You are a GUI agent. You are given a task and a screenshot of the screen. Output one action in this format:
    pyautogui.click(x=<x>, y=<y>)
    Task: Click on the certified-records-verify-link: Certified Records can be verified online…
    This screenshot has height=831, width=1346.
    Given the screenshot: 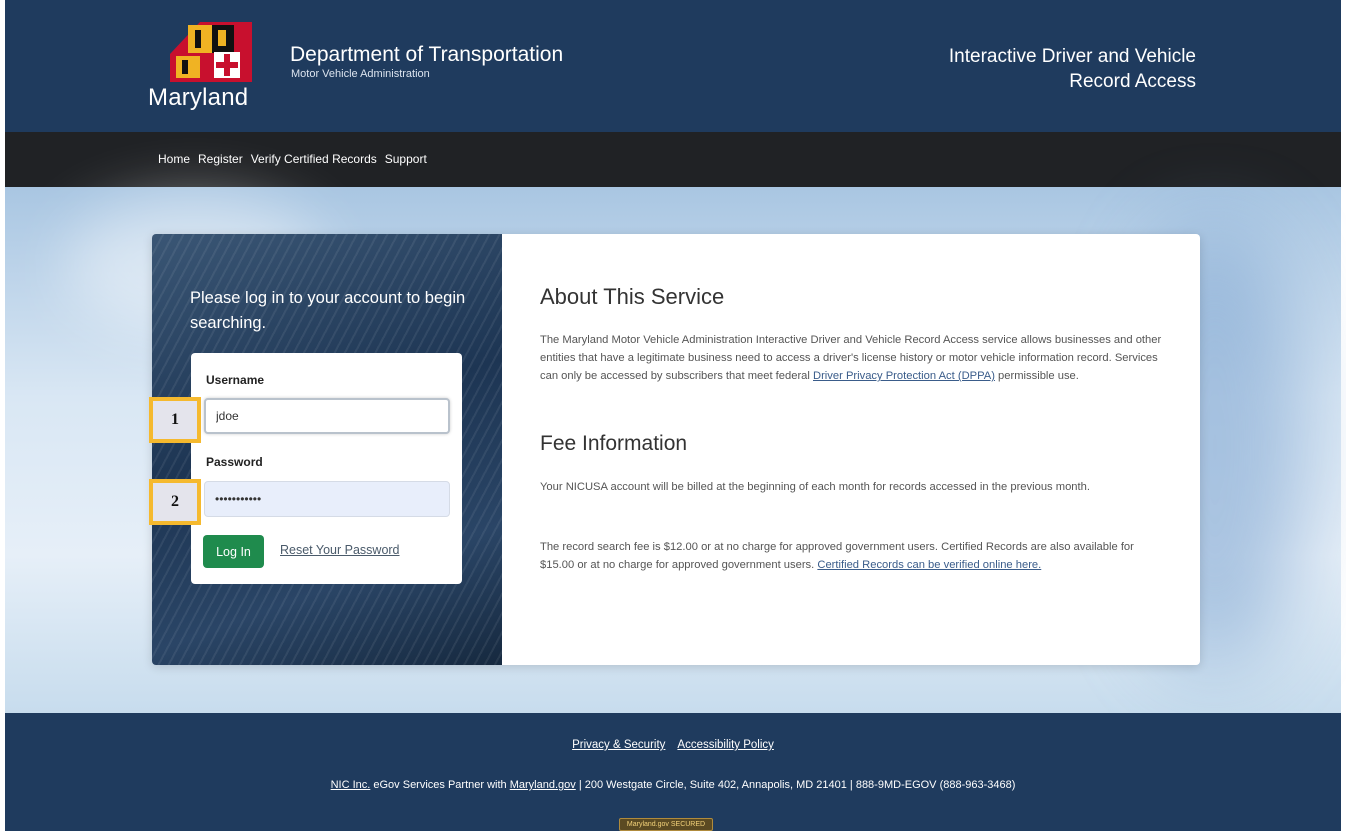 What is the action you would take?
    pyautogui.click(x=929, y=565)
    